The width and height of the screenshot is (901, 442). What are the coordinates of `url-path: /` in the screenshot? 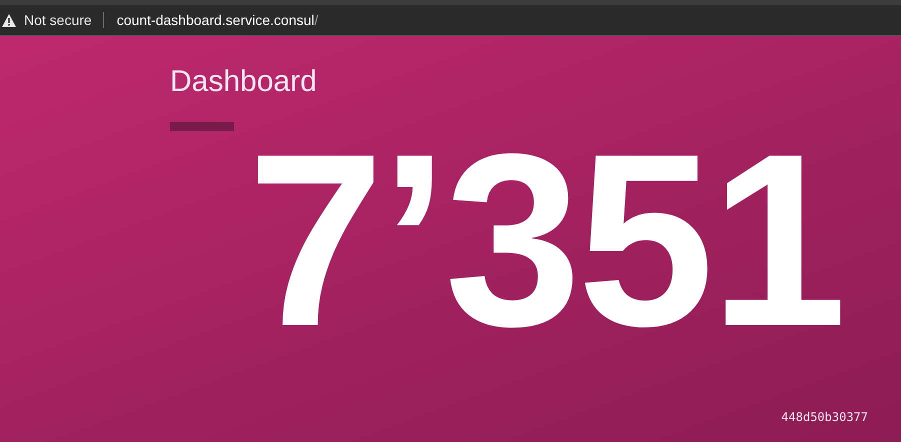 It's located at (316, 20).